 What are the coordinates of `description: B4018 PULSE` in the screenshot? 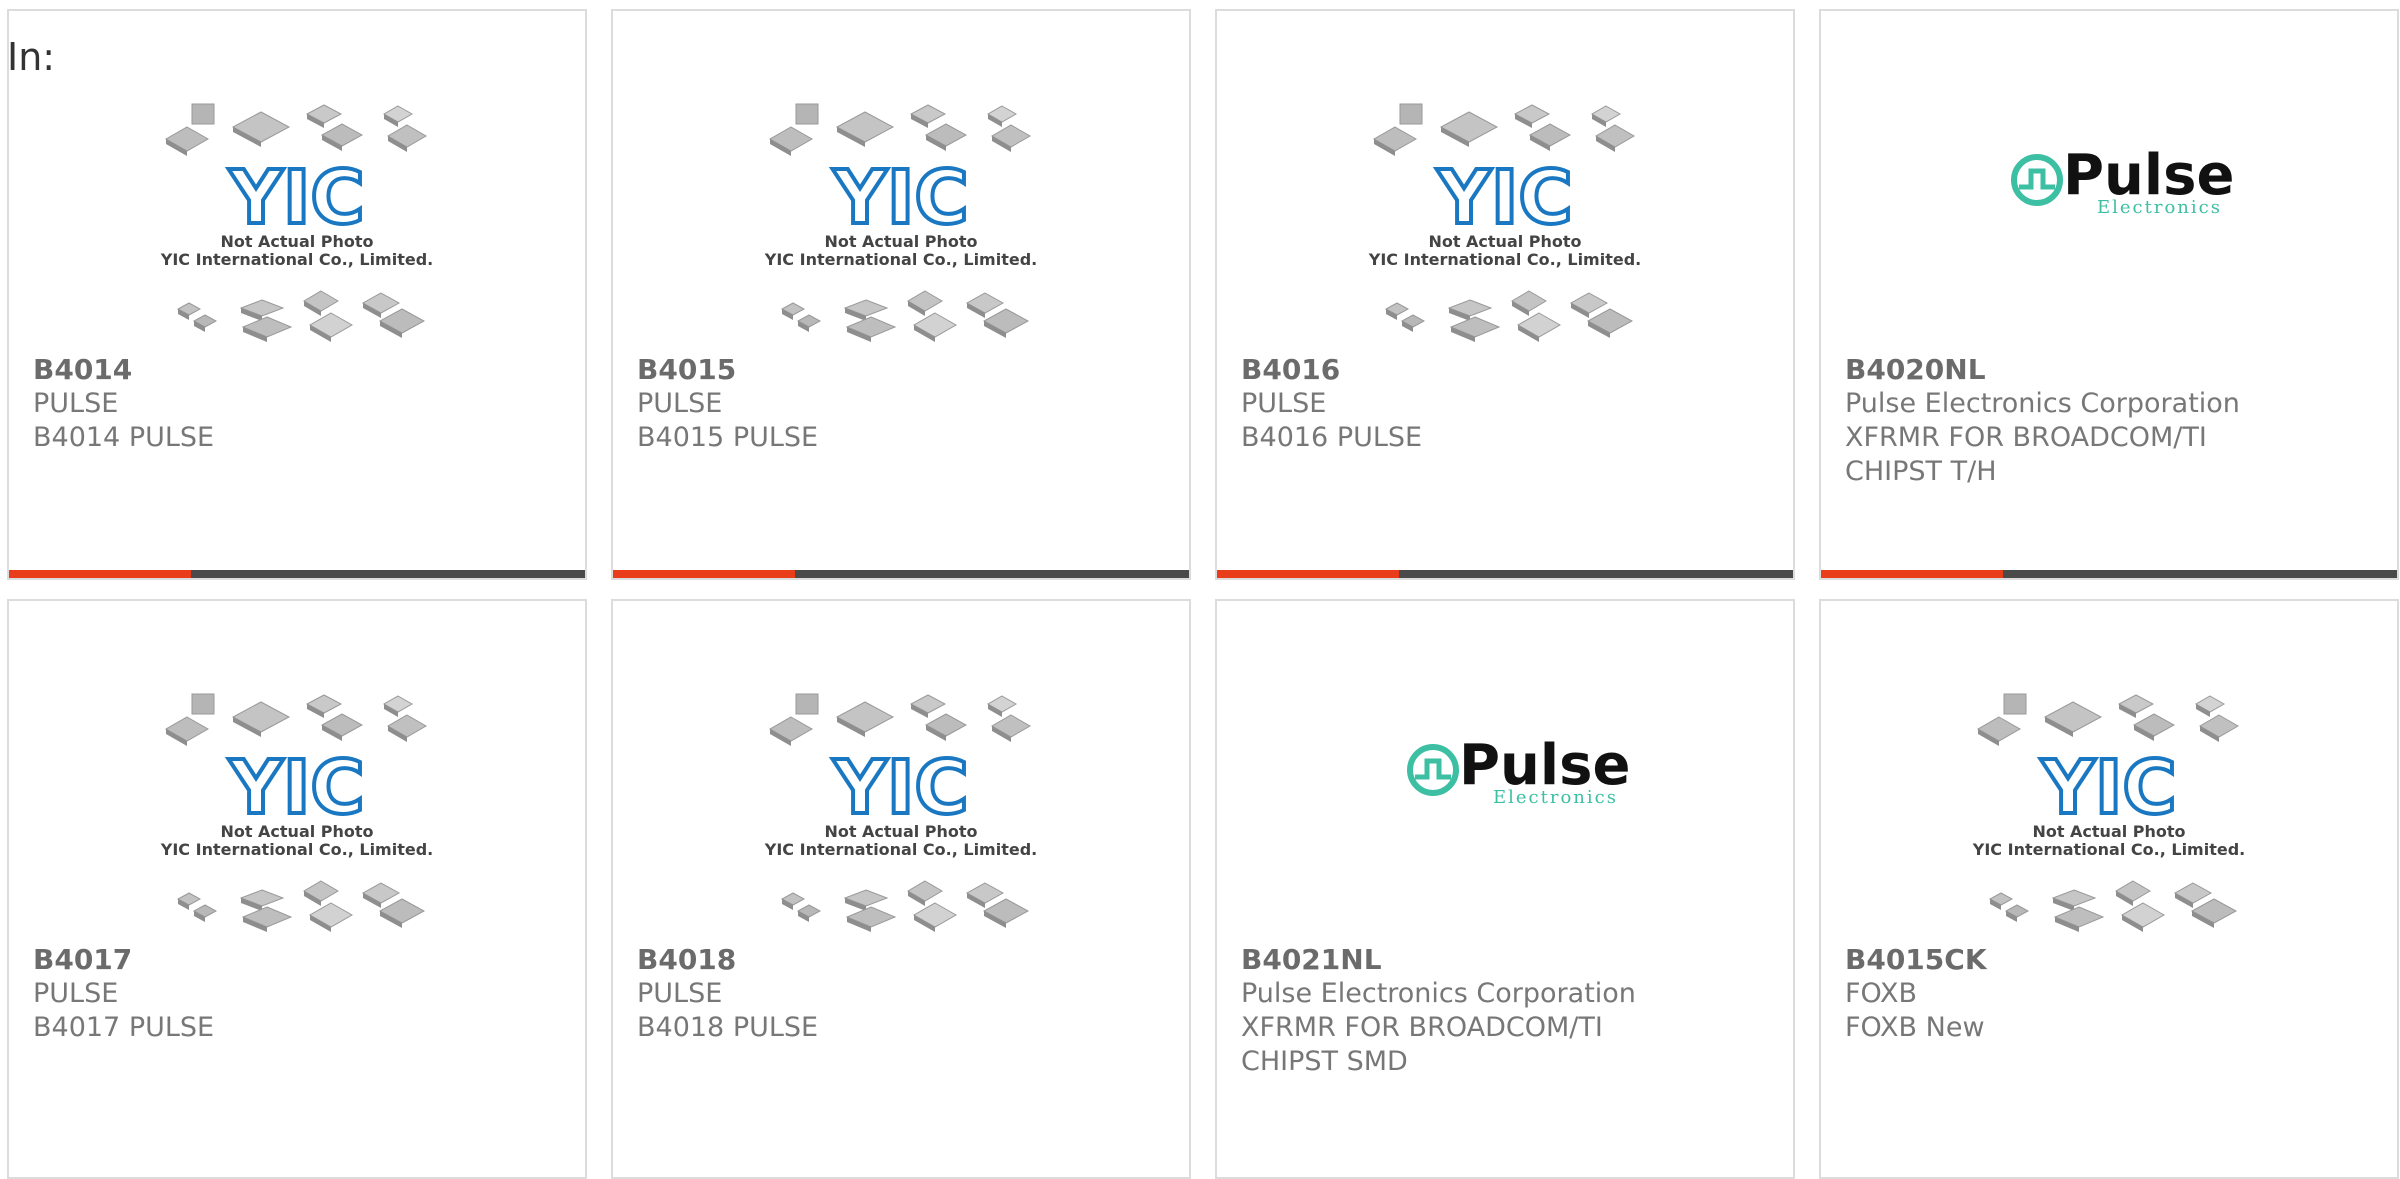 It's located at (728, 1027).